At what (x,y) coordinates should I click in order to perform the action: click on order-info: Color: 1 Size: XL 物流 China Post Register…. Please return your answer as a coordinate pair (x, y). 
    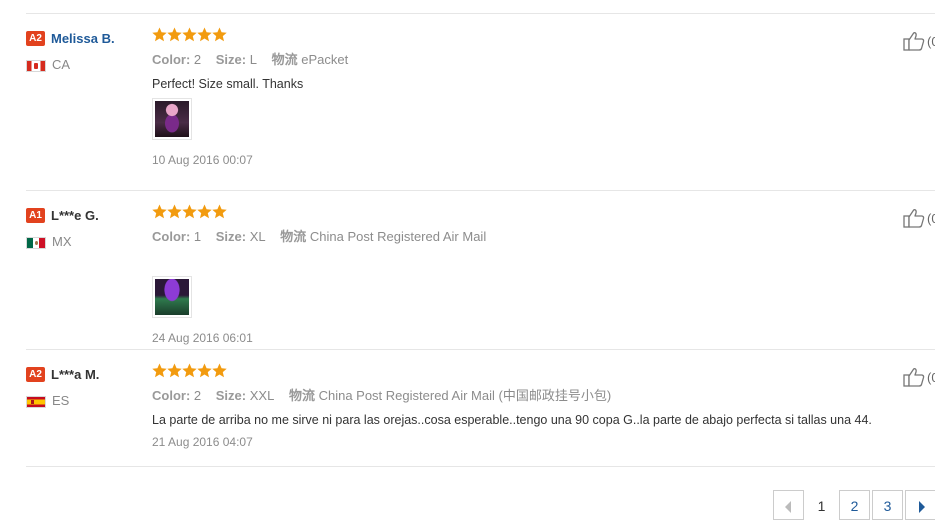
    Looking at the image, I should click on (532, 235).